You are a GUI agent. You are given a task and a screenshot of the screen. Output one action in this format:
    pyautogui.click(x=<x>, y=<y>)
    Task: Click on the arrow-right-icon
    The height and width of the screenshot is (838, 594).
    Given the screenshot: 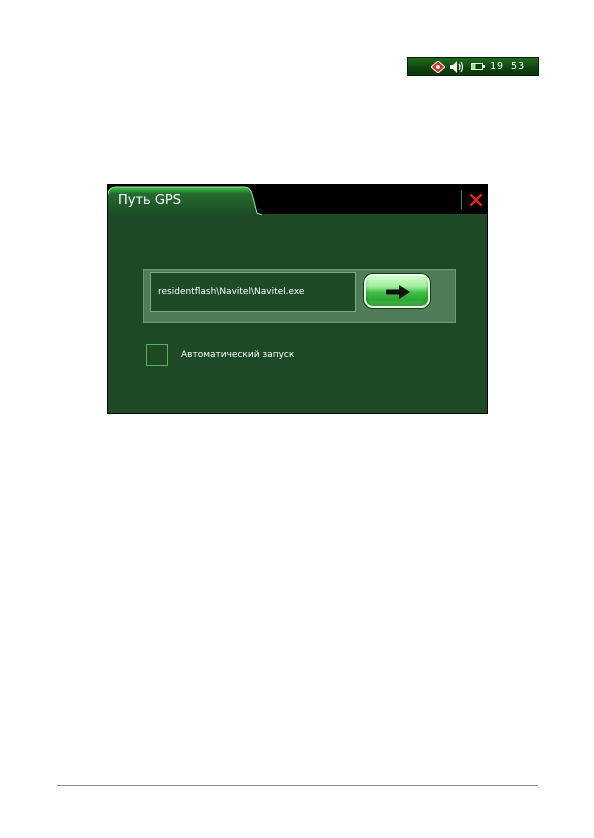 What is the action you would take?
    pyautogui.click(x=398, y=292)
    